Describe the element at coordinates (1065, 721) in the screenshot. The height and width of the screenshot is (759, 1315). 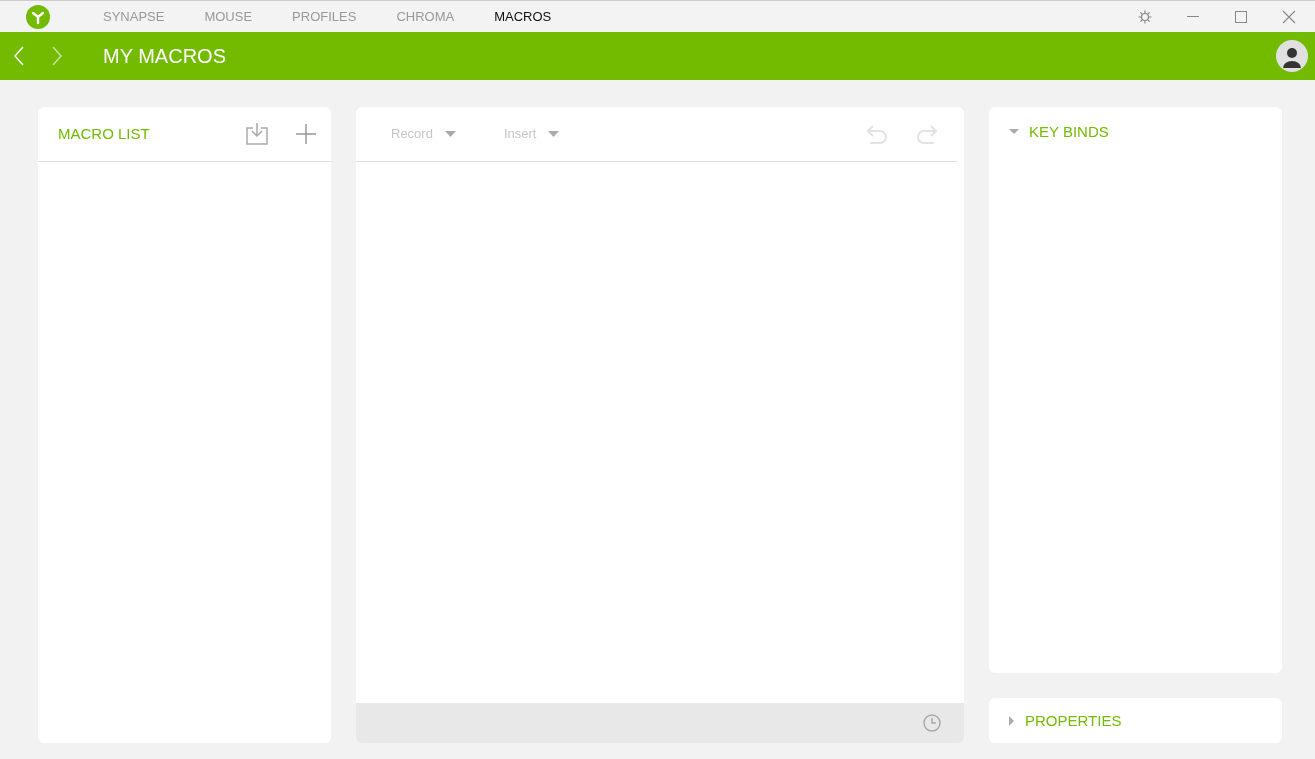
I see `section-header: PROPERTIES` at that location.